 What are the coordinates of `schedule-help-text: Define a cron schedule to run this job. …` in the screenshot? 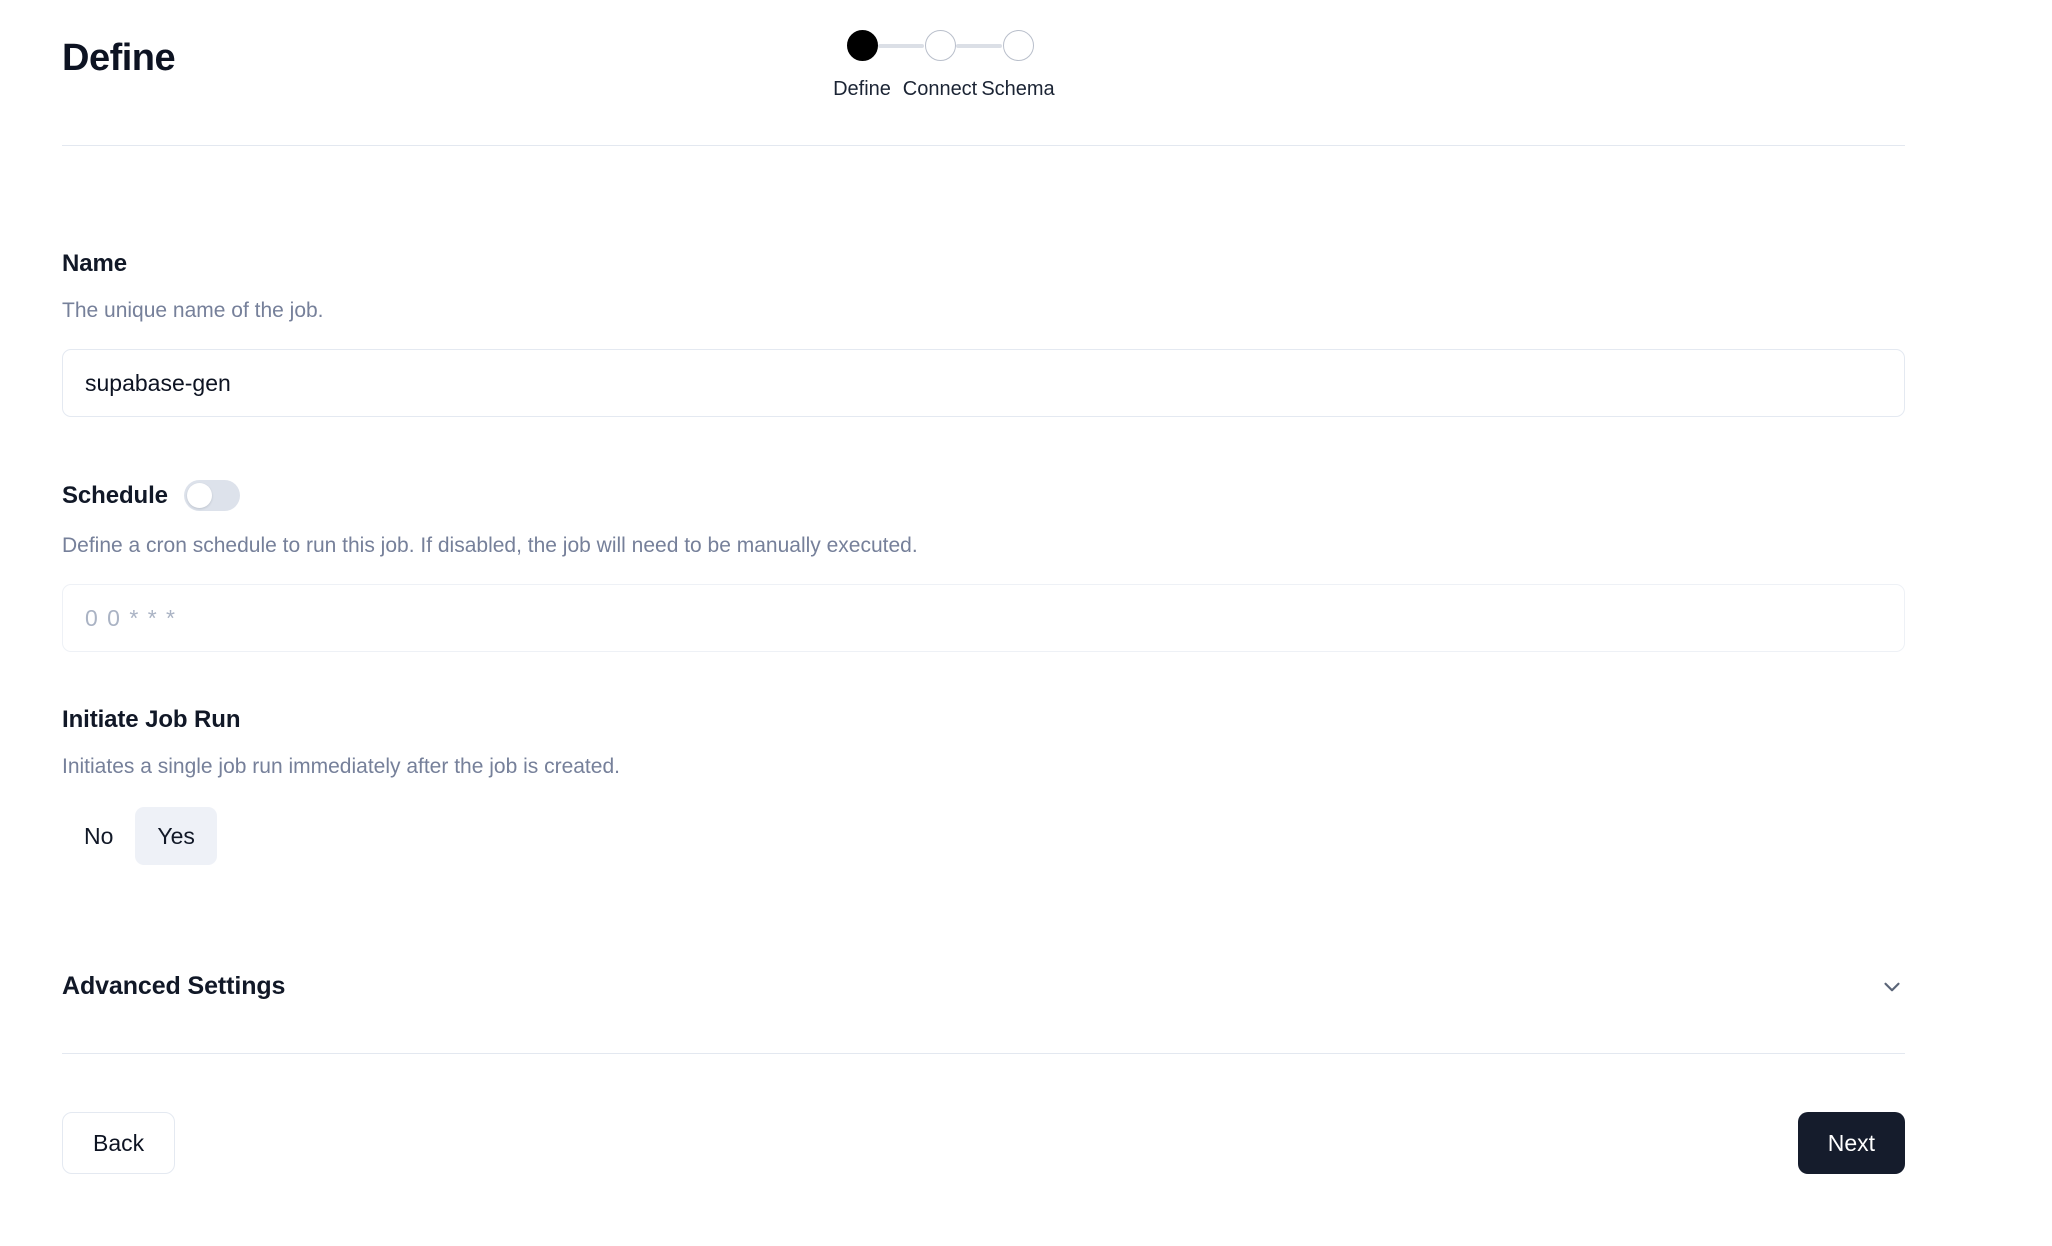 It's located at (490, 545).